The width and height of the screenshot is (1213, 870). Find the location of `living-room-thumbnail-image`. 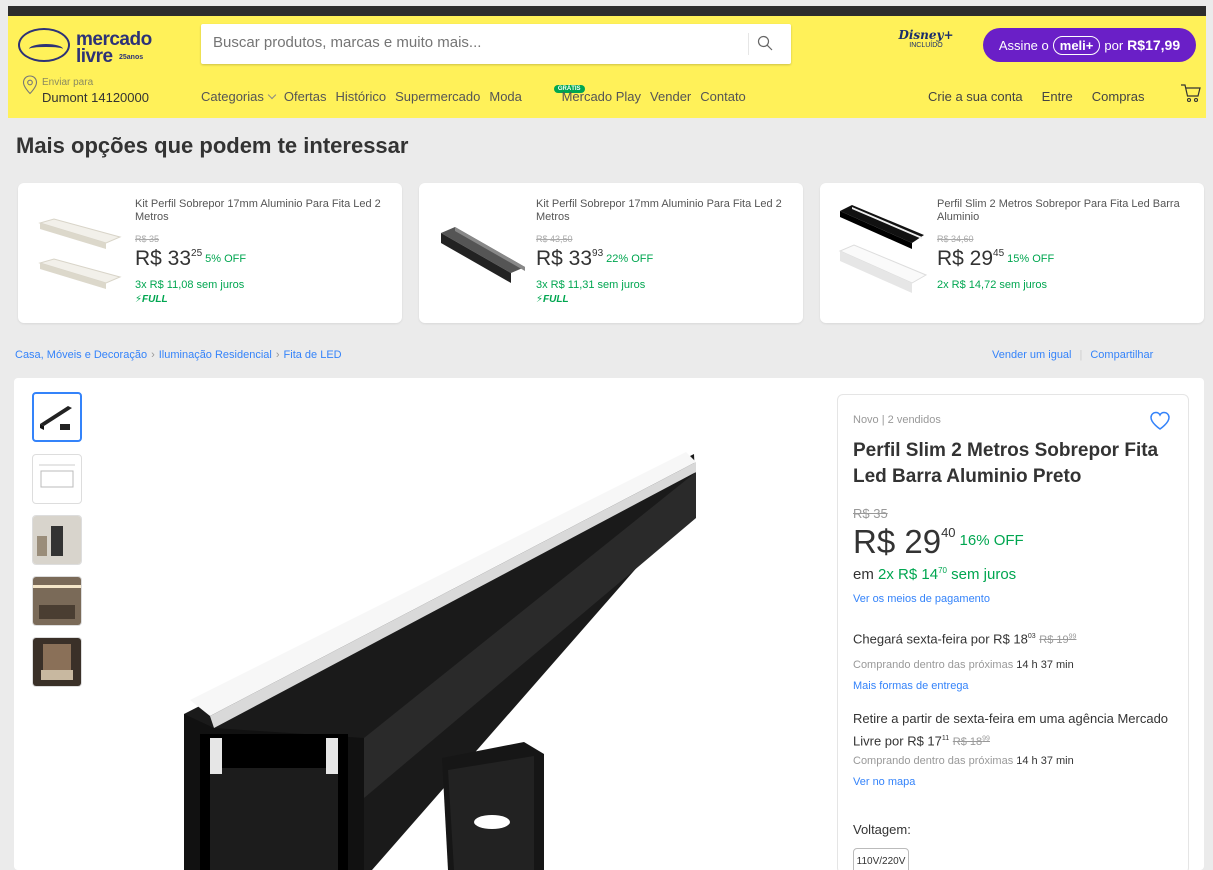

living-room-thumbnail-image is located at coordinates (57, 601).